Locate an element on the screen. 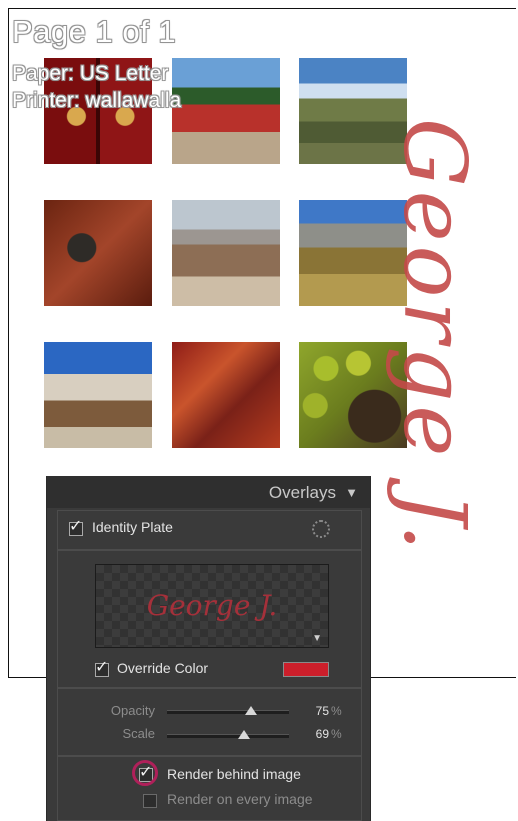 This screenshot has width=518, height=821. override-color-checkbox: ✓ is located at coordinates (102, 668).